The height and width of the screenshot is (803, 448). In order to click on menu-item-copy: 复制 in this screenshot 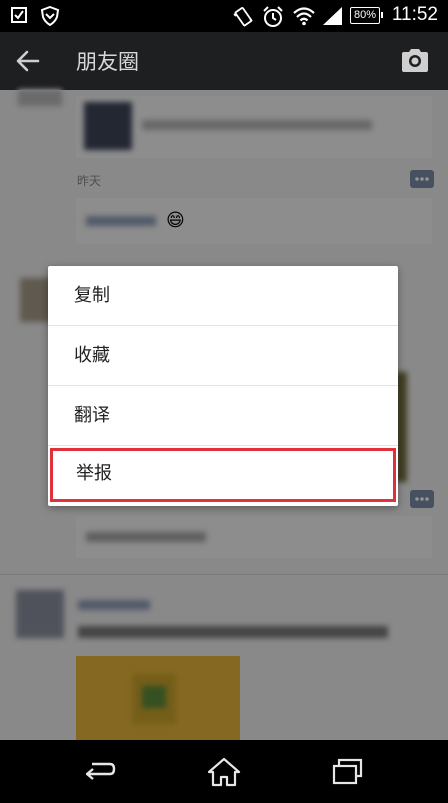, I will do `click(223, 296)`.